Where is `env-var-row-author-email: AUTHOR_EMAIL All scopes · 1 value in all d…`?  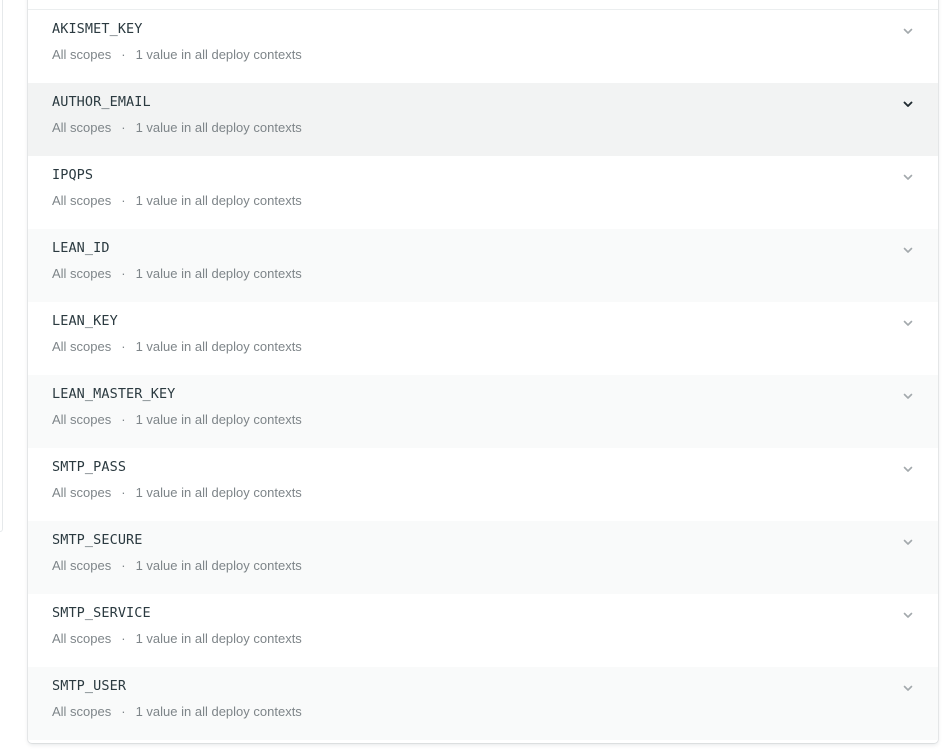 env-var-row-author-email: AUTHOR_EMAIL All scopes · 1 value in all d… is located at coordinates (483, 119).